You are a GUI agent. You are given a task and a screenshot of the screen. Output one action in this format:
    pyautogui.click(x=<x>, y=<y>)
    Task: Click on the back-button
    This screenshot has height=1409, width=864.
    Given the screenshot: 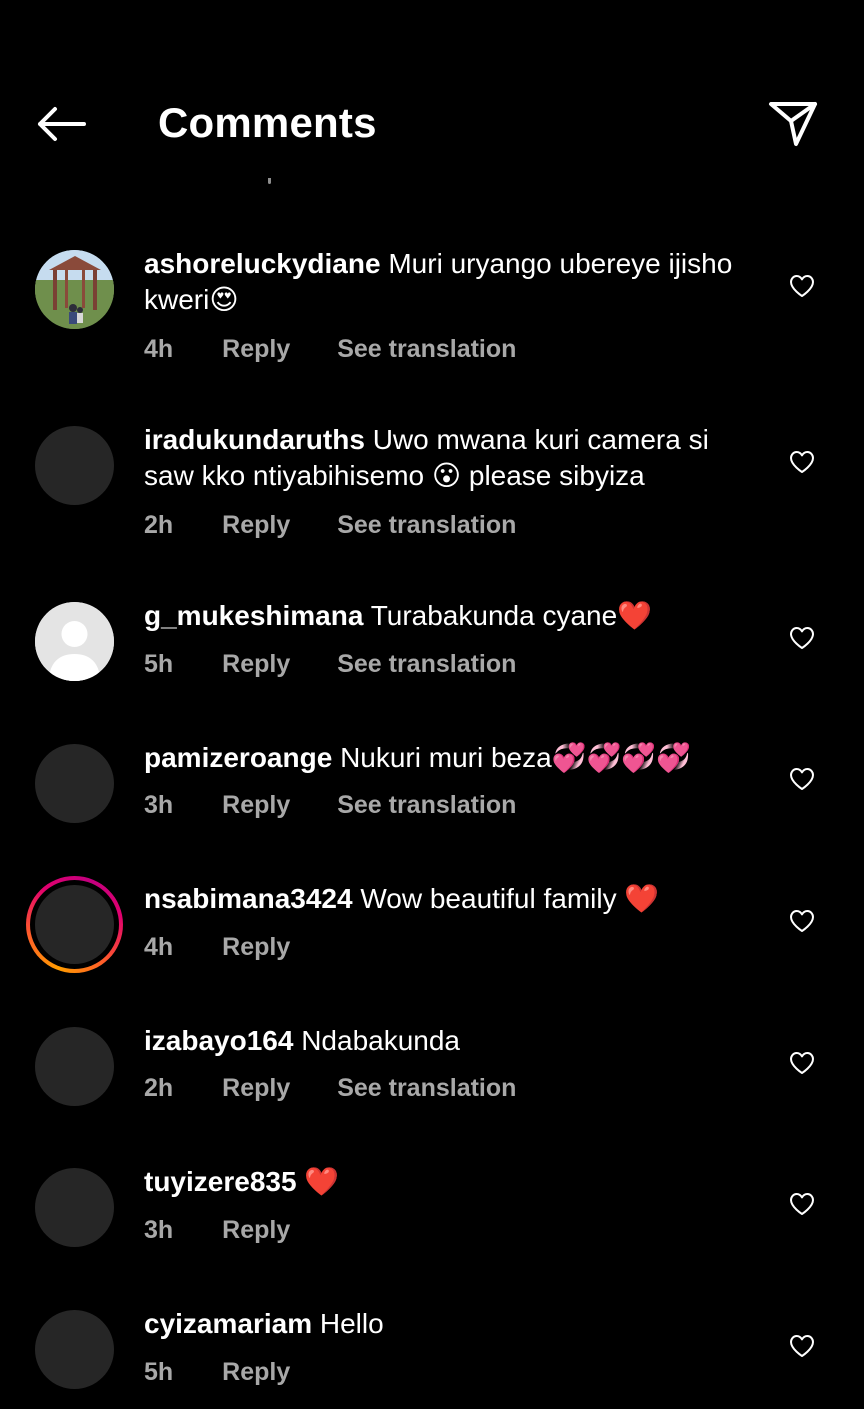 What is the action you would take?
    pyautogui.click(x=61, y=124)
    